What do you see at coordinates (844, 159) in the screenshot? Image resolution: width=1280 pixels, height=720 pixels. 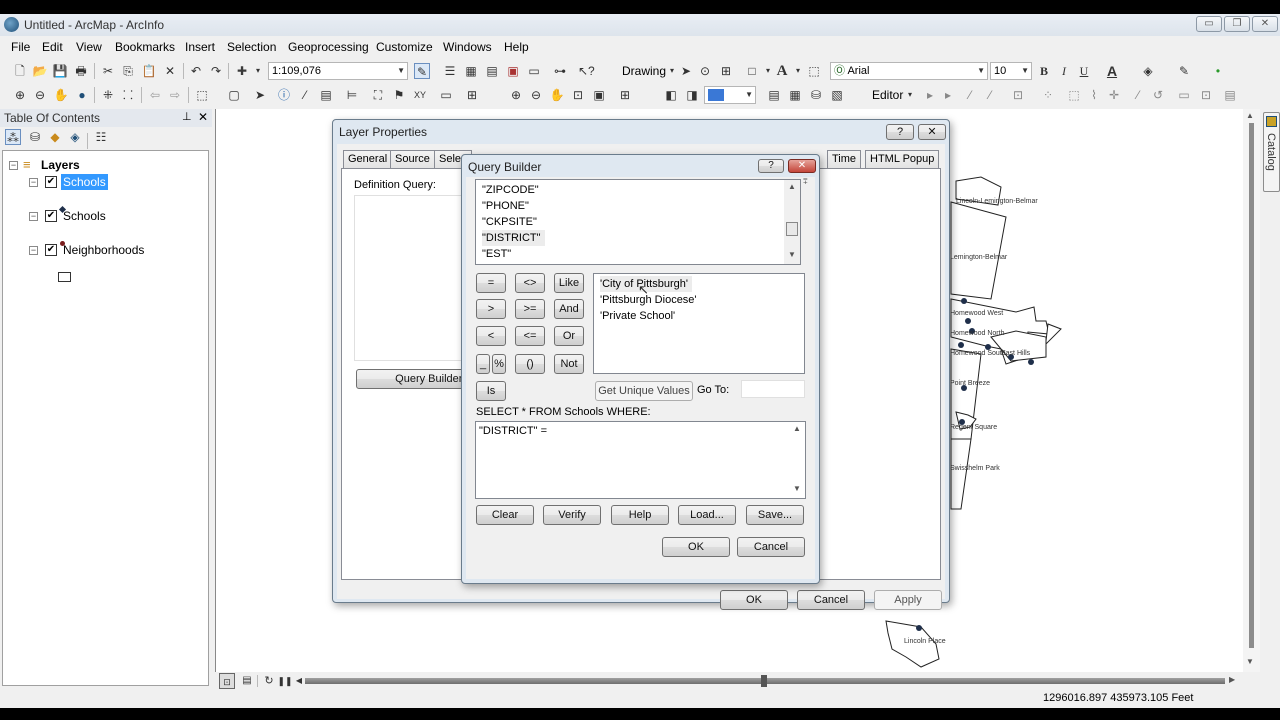 I see `tab-time: Time` at bounding box center [844, 159].